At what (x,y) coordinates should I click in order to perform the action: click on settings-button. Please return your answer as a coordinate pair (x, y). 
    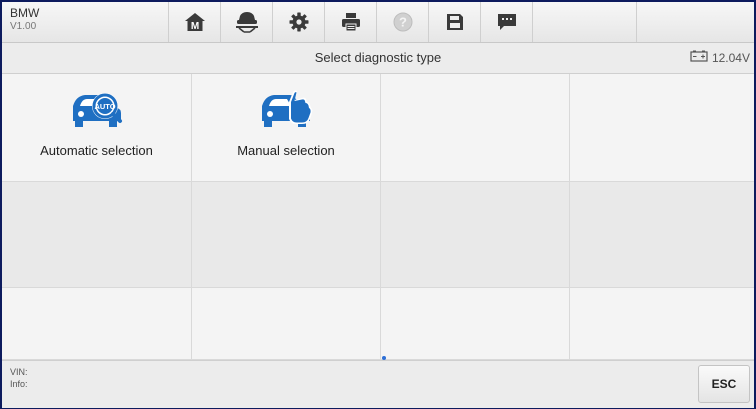
    Looking at the image, I should click on (298, 22).